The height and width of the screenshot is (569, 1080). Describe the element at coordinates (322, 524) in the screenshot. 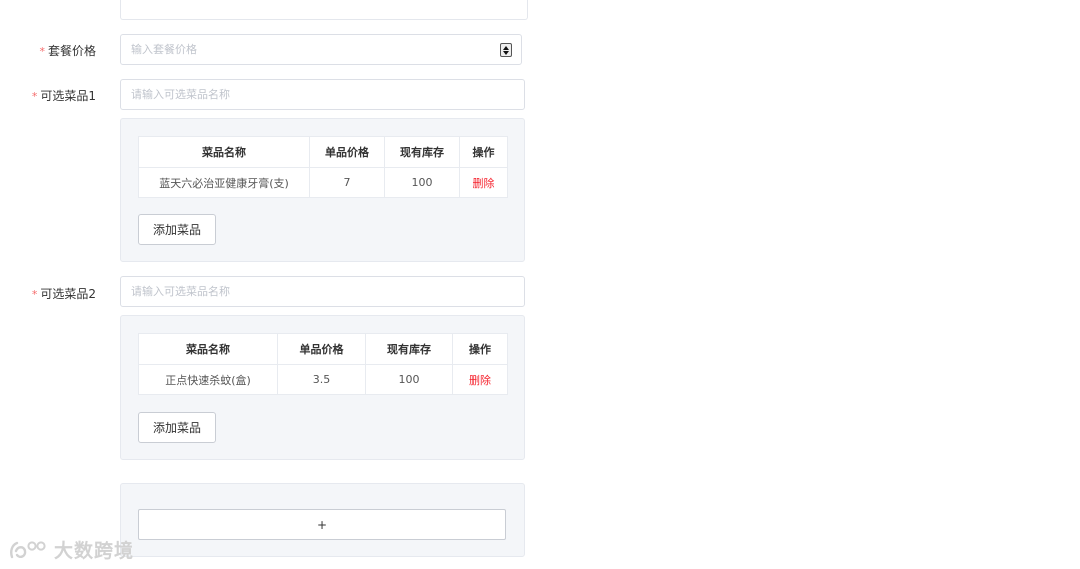

I see `add-optional-group-button: +` at that location.